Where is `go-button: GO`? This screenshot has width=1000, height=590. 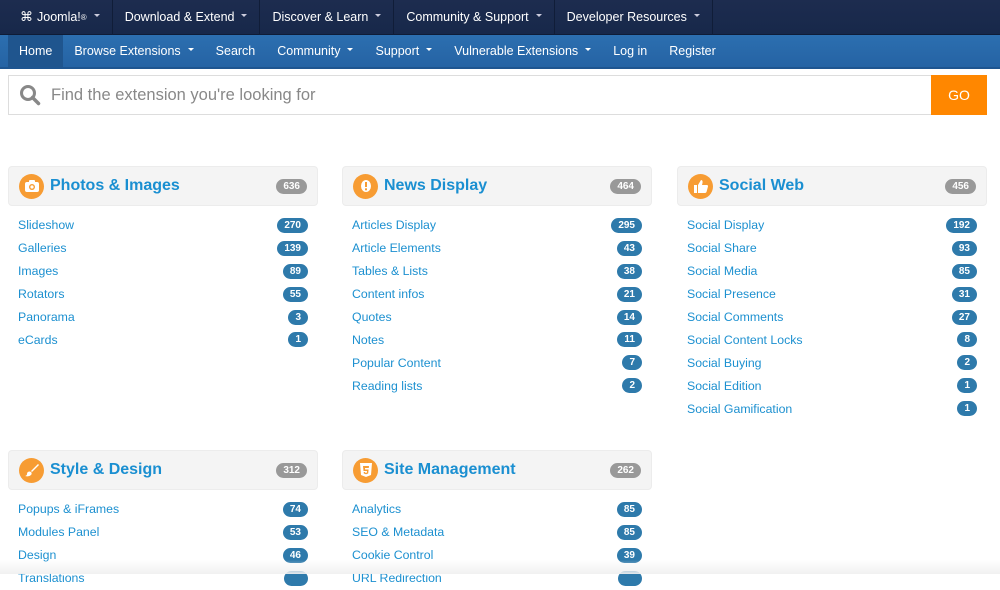 go-button: GO is located at coordinates (959, 95).